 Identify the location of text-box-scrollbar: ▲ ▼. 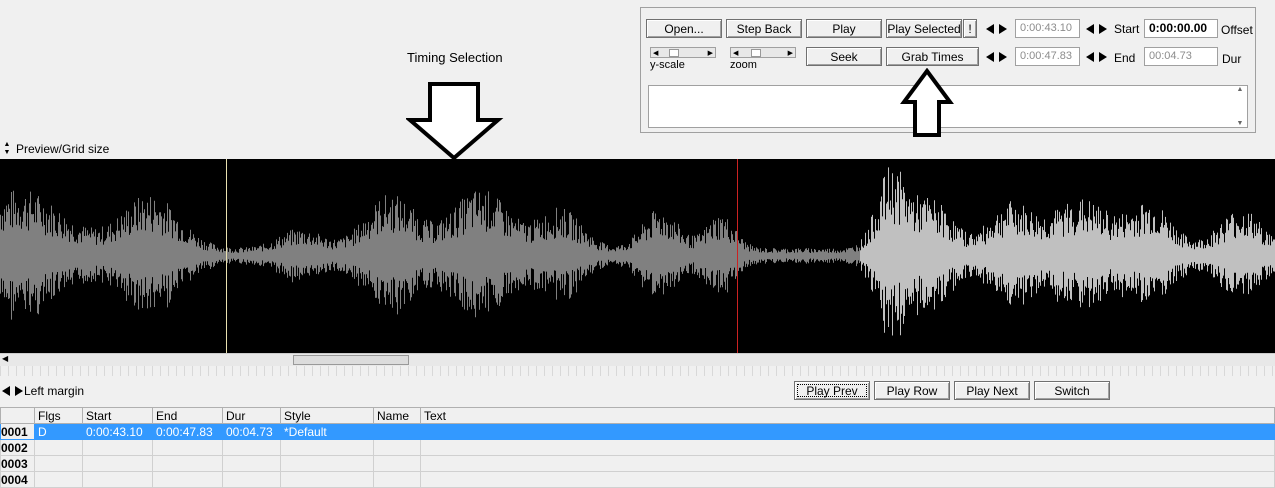
(1240, 106).